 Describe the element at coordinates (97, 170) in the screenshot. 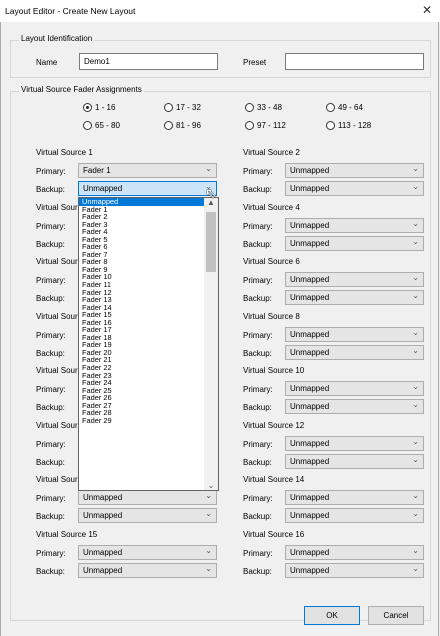

I see `primary-value: Fader 1` at that location.